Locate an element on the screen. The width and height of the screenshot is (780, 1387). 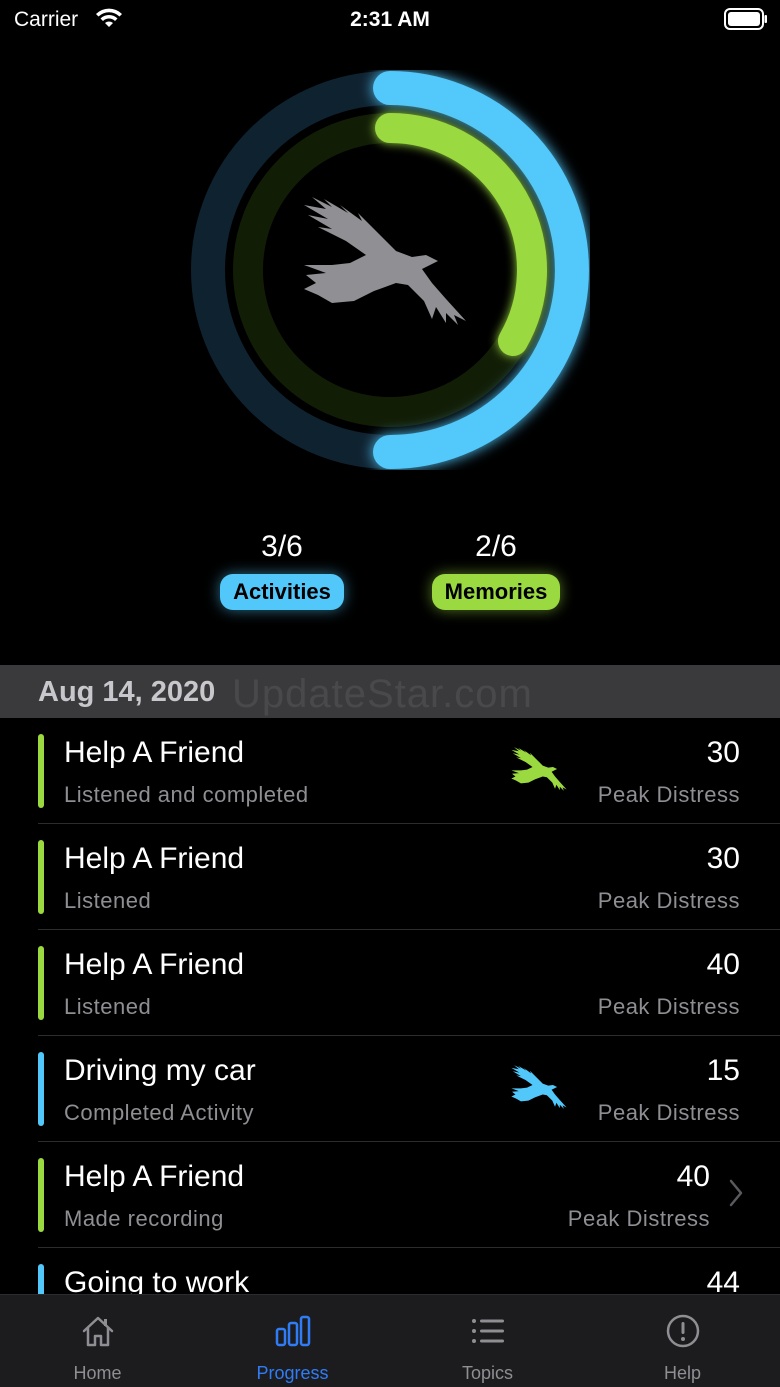
tab-topics: Topics is located at coordinates (487, 1341).